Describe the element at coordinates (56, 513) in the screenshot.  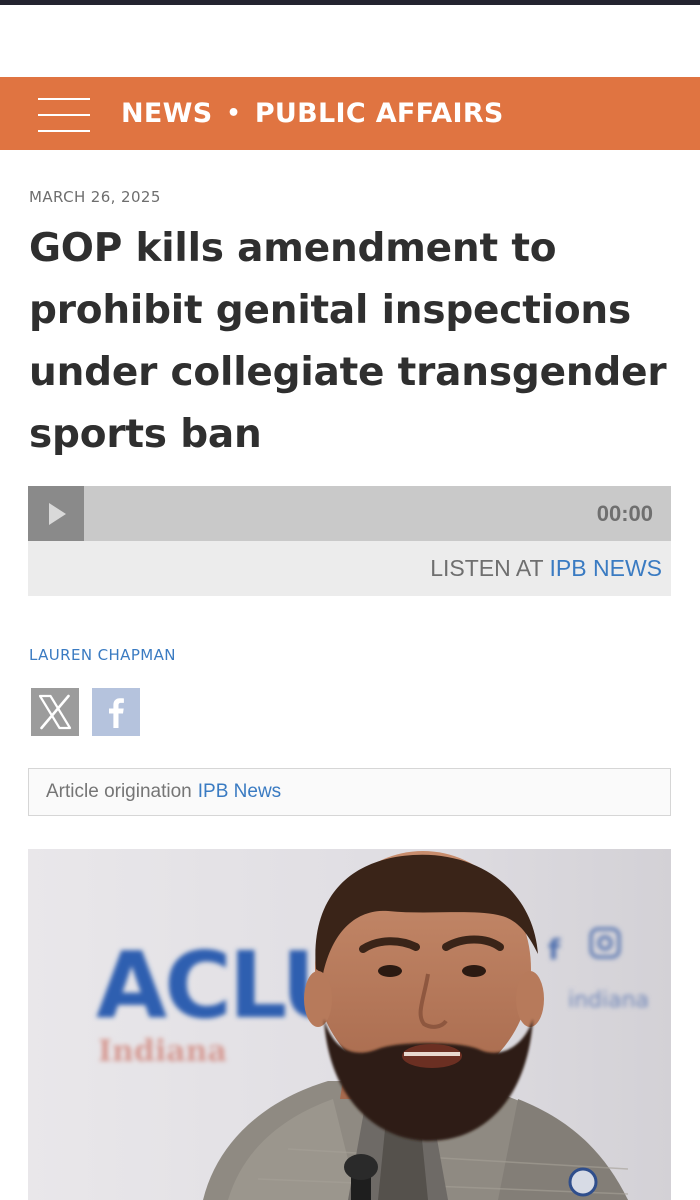
I see `play-button` at that location.